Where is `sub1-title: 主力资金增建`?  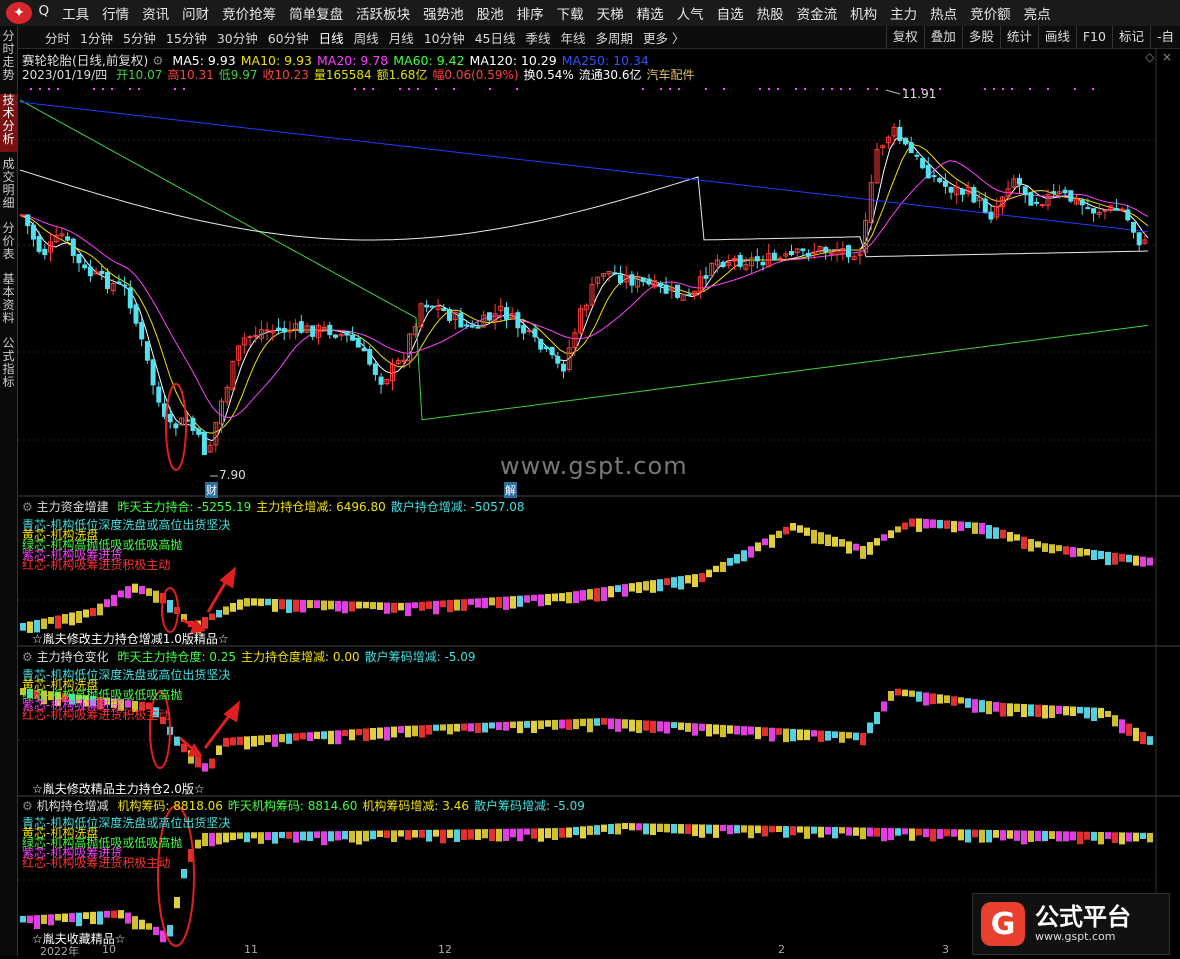 sub1-title: 主力资金增建 is located at coordinates (72, 507).